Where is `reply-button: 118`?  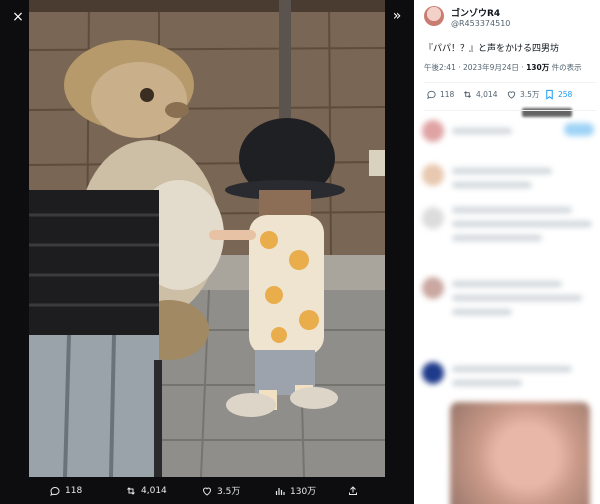 reply-button: 118 is located at coordinates (65, 491).